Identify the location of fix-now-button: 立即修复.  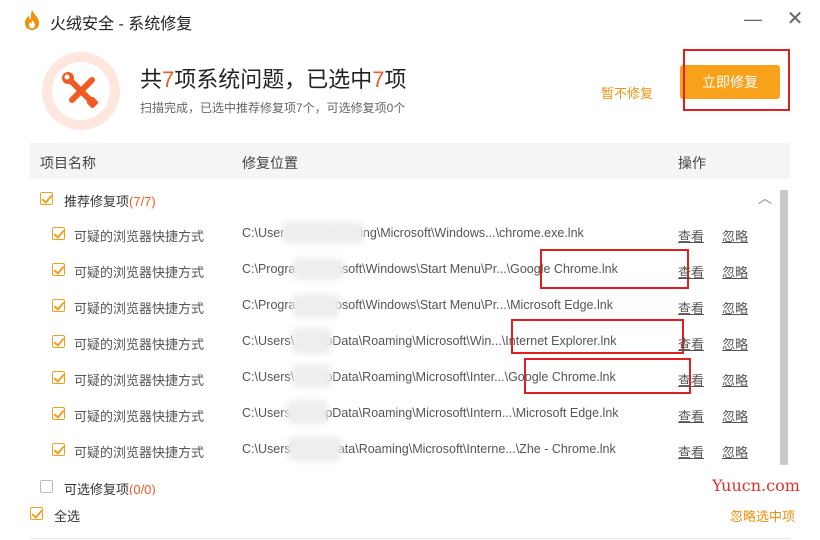
(730, 82).